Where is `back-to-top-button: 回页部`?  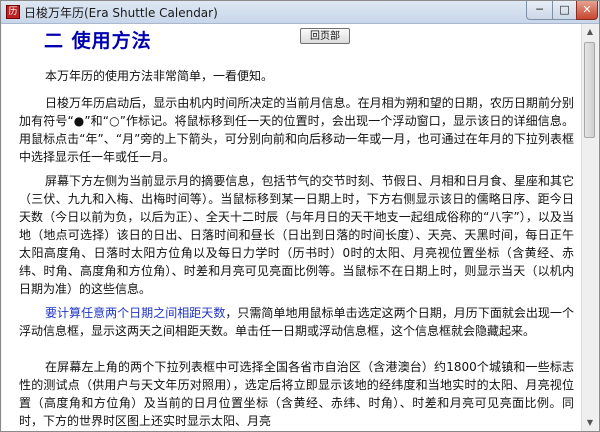 back-to-top-button: 回页部 is located at coordinates (325, 36).